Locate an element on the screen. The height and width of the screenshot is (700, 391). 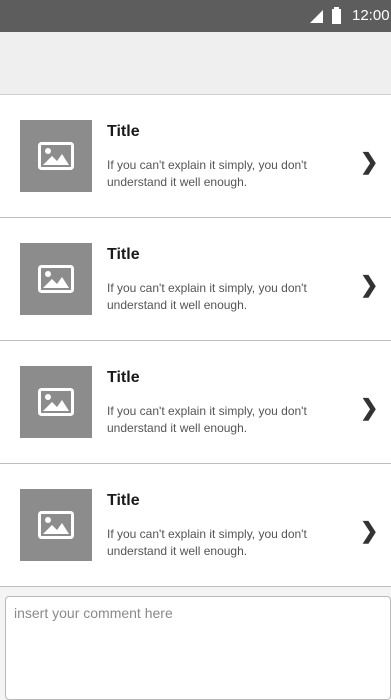
app-header is located at coordinates (195, 63).